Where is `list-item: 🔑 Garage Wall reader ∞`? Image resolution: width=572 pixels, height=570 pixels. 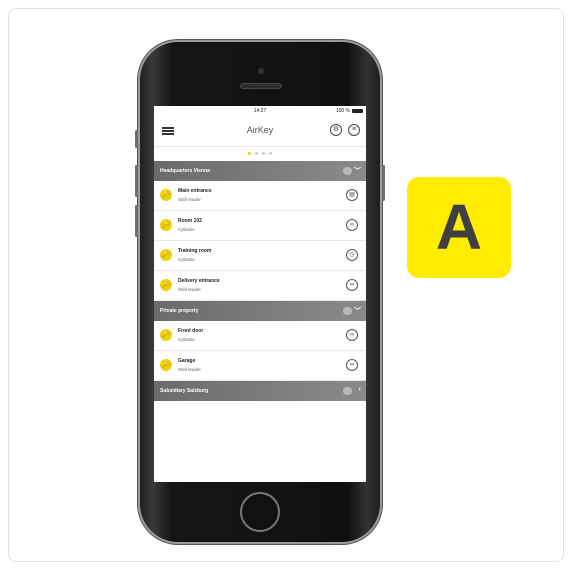 list-item: 🔑 Garage Wall reader ∞ is located at coordinates (260, 366).